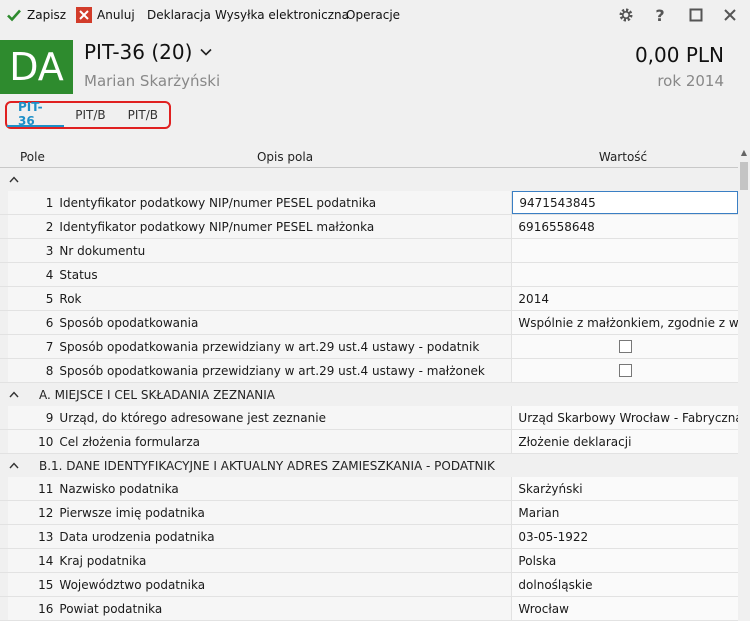  Describe the element at coordinates (138, 52) in the screenshot. I see `page-title: PIT-36 (20)` at that location.